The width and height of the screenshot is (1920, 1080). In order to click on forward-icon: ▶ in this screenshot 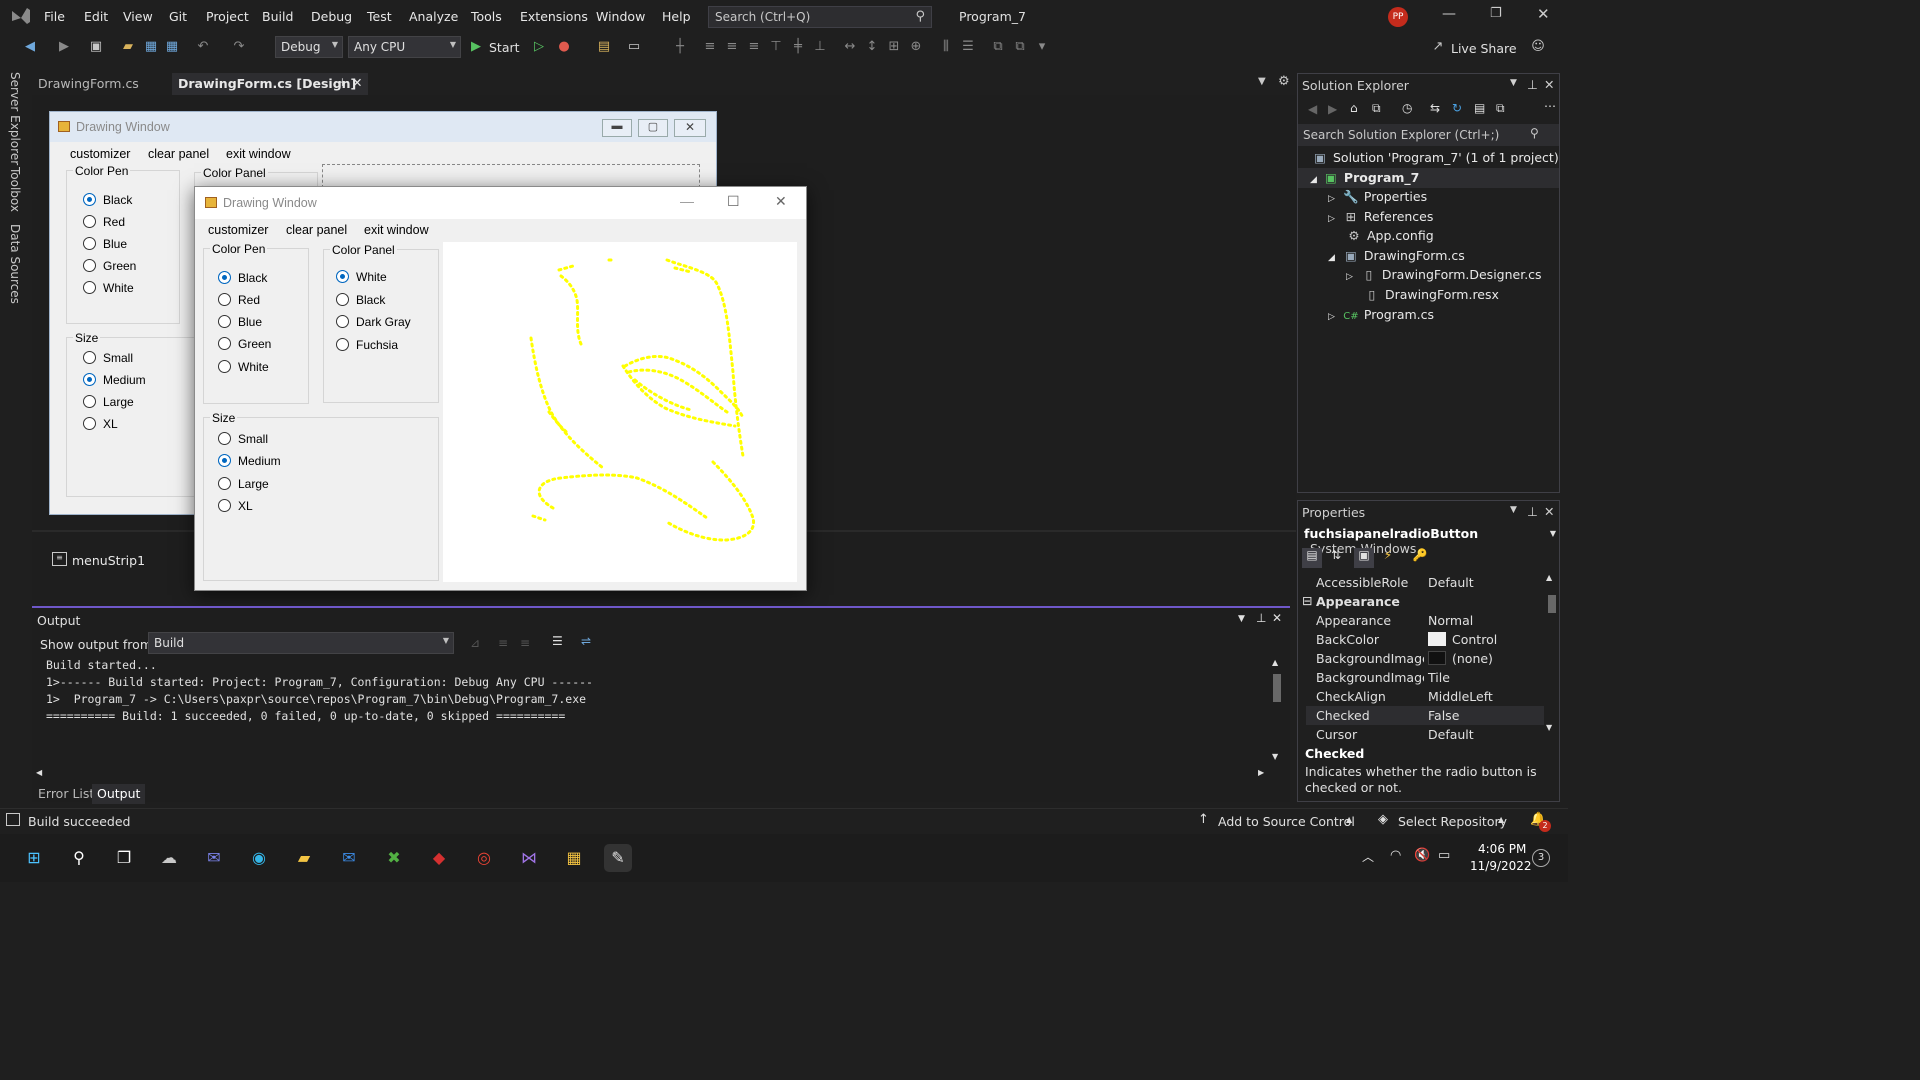, I will do `click(64, 47)`.